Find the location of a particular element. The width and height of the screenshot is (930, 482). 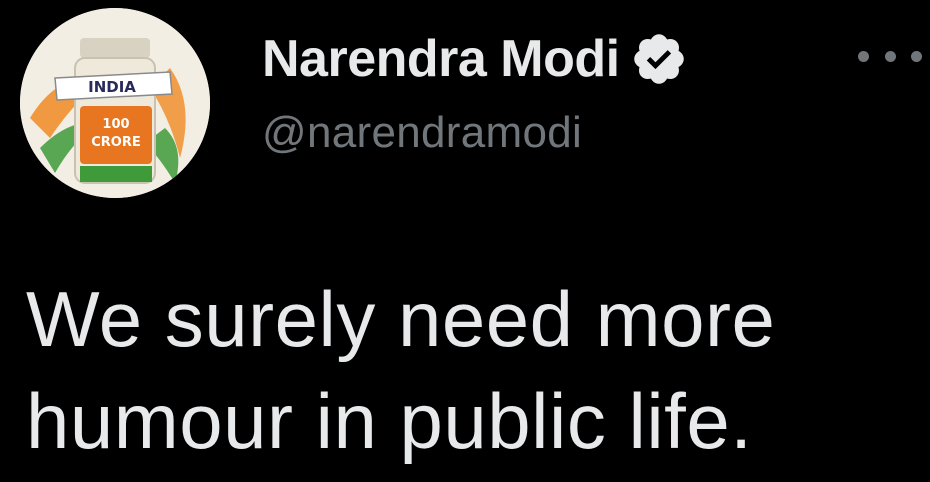

avatar-number-text: 100 is located at coordinates (115, 124).